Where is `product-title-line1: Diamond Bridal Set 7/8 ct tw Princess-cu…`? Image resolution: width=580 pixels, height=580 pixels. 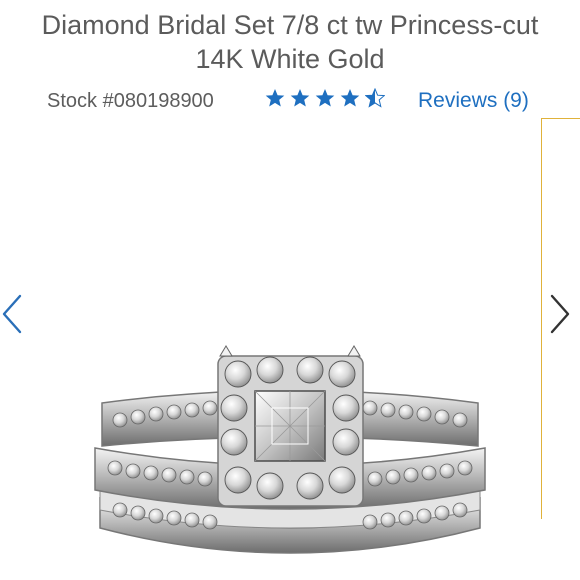 product-title-line1: Diamond Bridal Set 7/8 ct tw Princess-cu… is located at coordinates (290, 25).